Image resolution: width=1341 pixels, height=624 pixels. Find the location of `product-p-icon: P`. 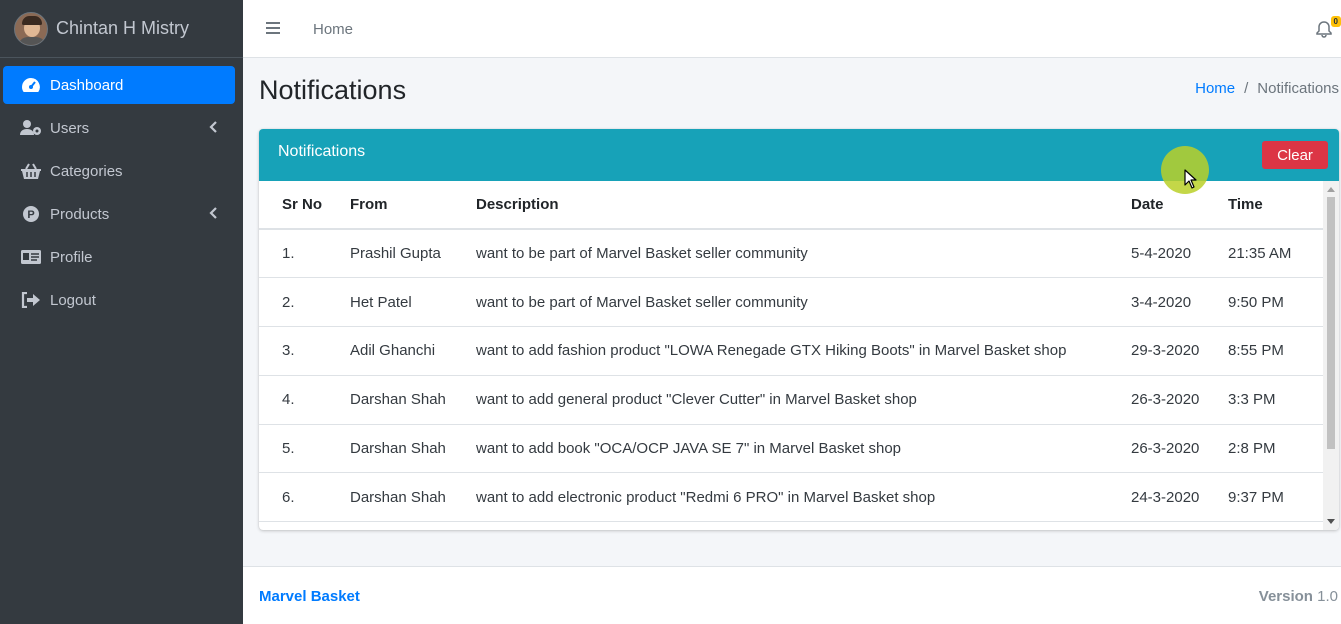

product-p-icon: P is located at coordinates (31, 214).